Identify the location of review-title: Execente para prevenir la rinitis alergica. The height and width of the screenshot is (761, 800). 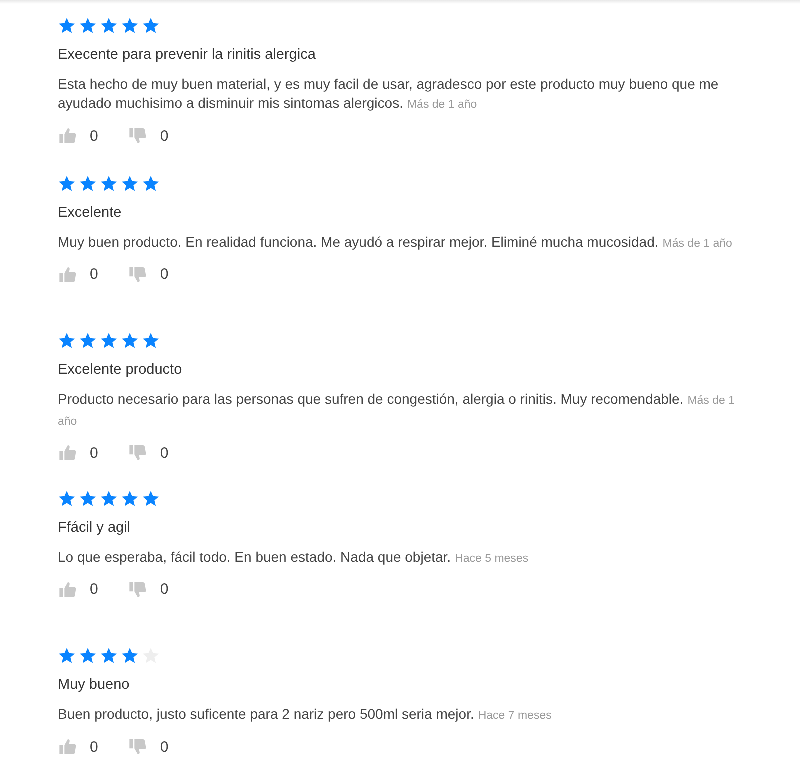
(187, 55).